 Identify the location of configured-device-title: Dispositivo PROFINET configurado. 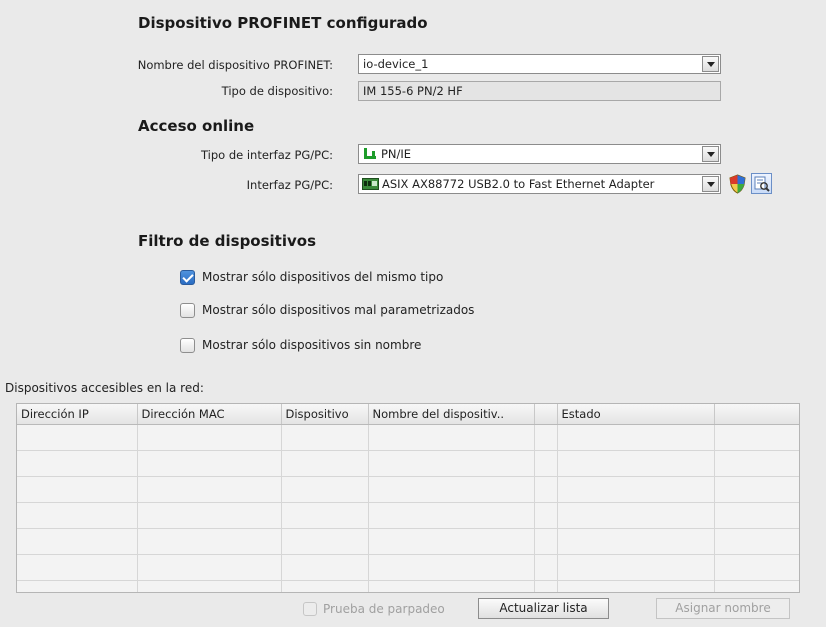
(283, 23).